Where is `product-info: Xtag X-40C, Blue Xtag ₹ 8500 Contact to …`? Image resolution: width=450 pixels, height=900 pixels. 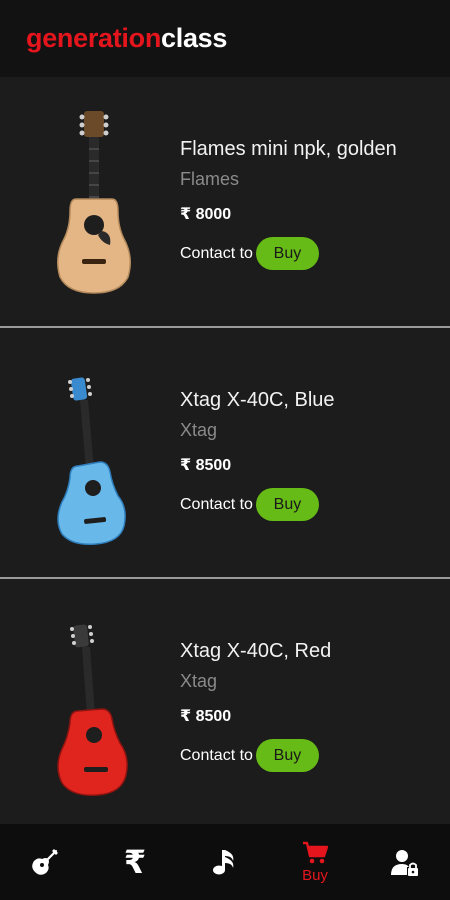
product-info: Xtag X-40C, Blue Xtag ₹ 8500 Contact to … is located at coordinates (257, 454).